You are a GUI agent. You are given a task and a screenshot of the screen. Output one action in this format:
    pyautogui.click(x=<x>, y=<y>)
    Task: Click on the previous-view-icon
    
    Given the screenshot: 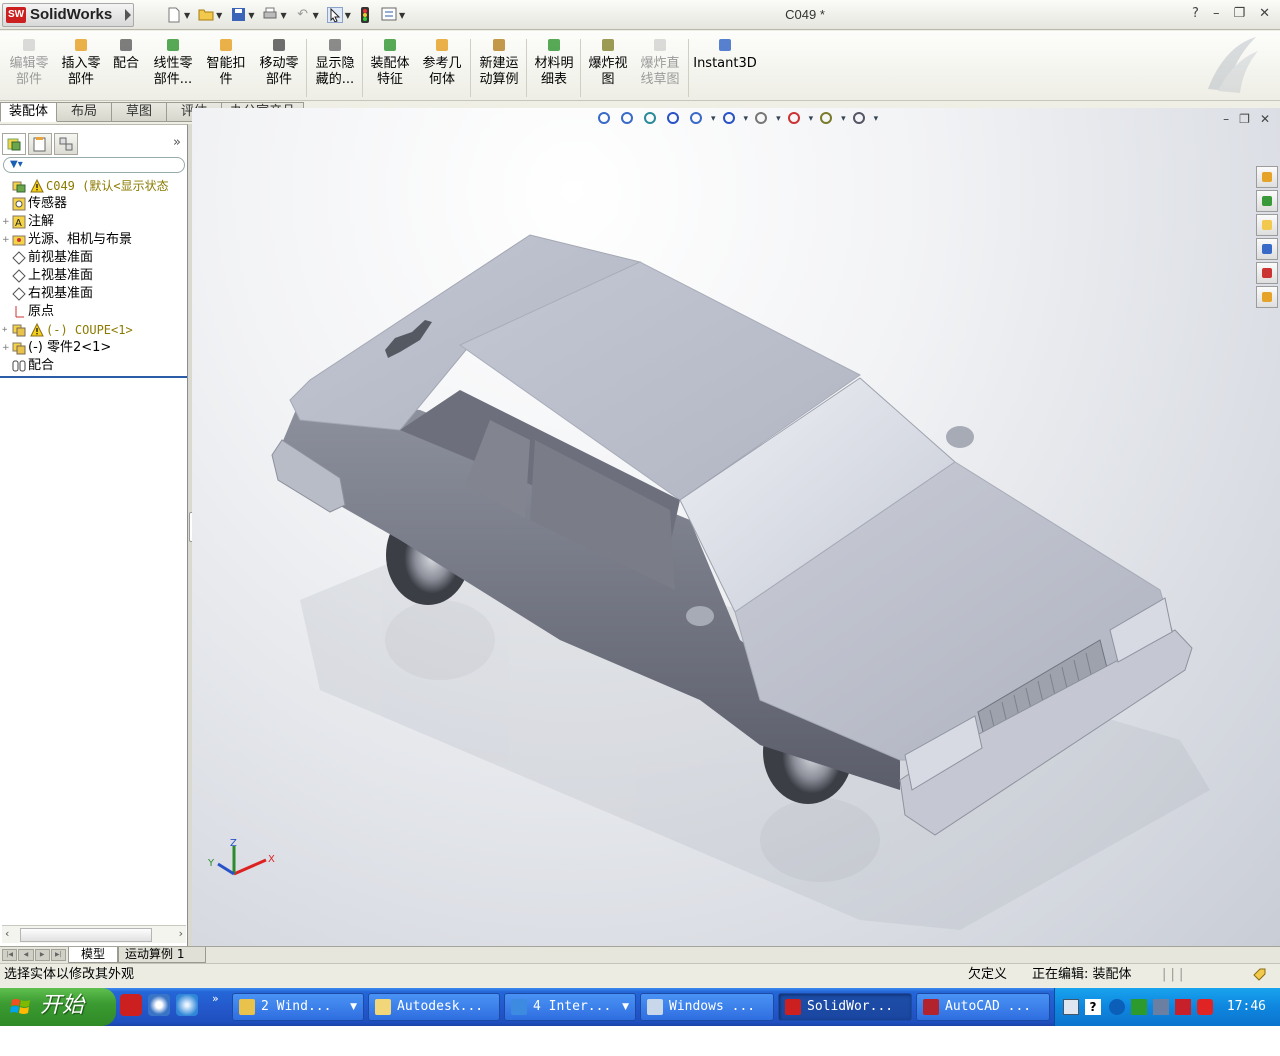 What is the action you would take?
    pyautogui.click(x=651, y=119)
    